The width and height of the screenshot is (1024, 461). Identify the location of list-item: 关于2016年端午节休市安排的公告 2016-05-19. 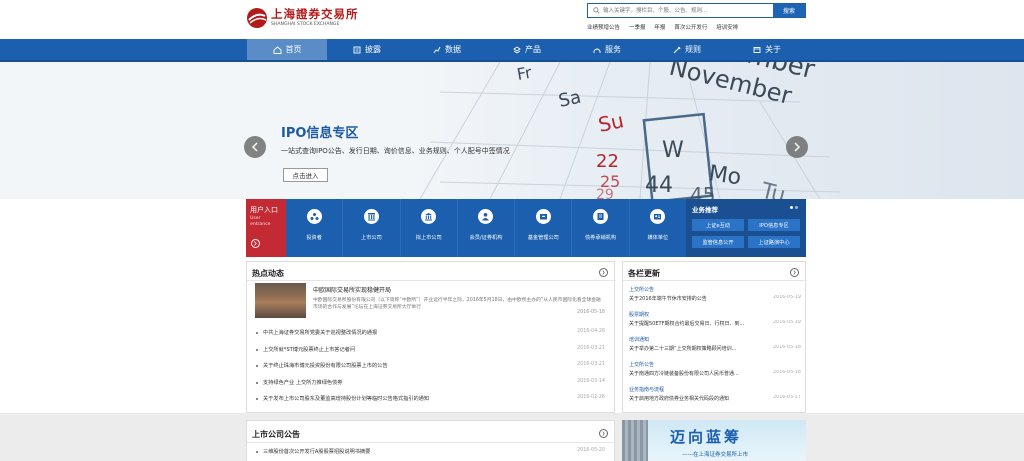
(715, 299).